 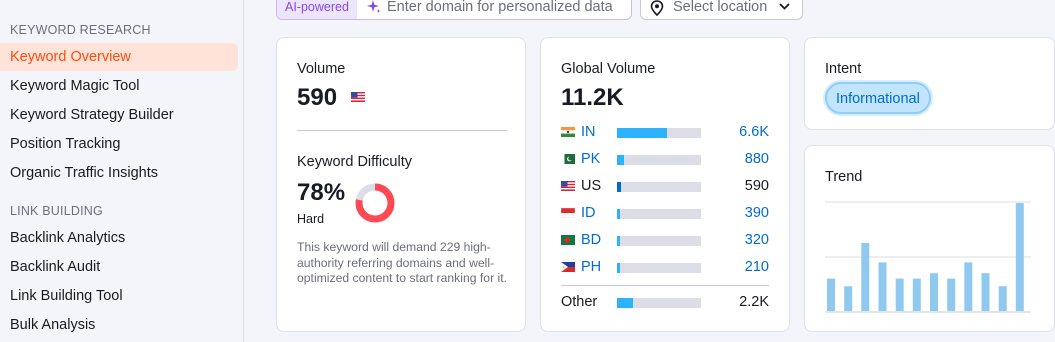 I want to click on trend-chart, so click(x=928, y=257).